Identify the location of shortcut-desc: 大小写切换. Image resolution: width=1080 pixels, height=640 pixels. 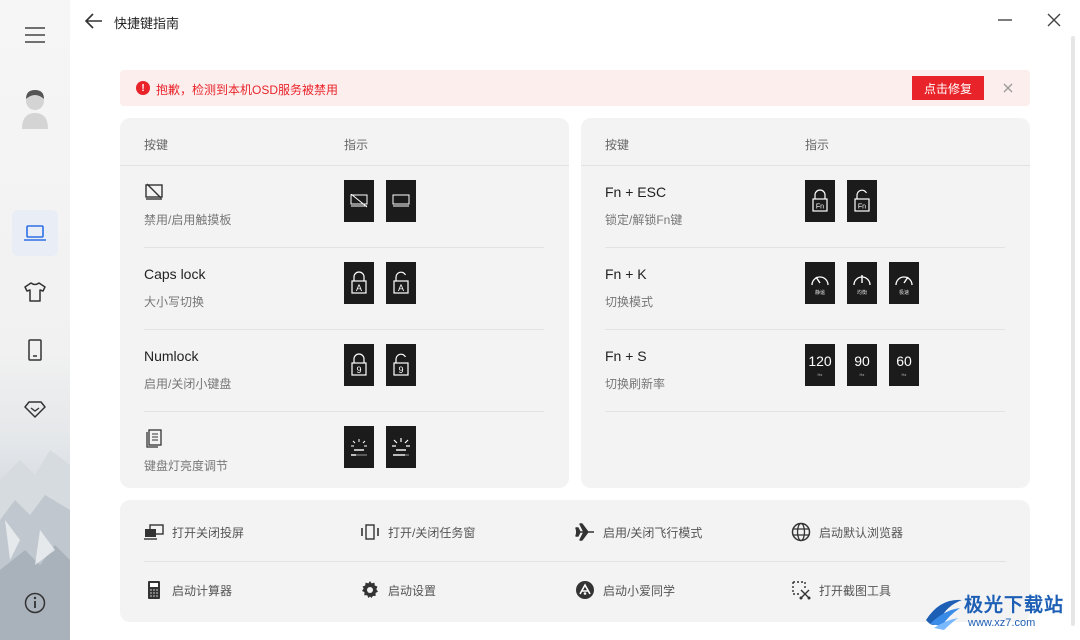
(174, 302).